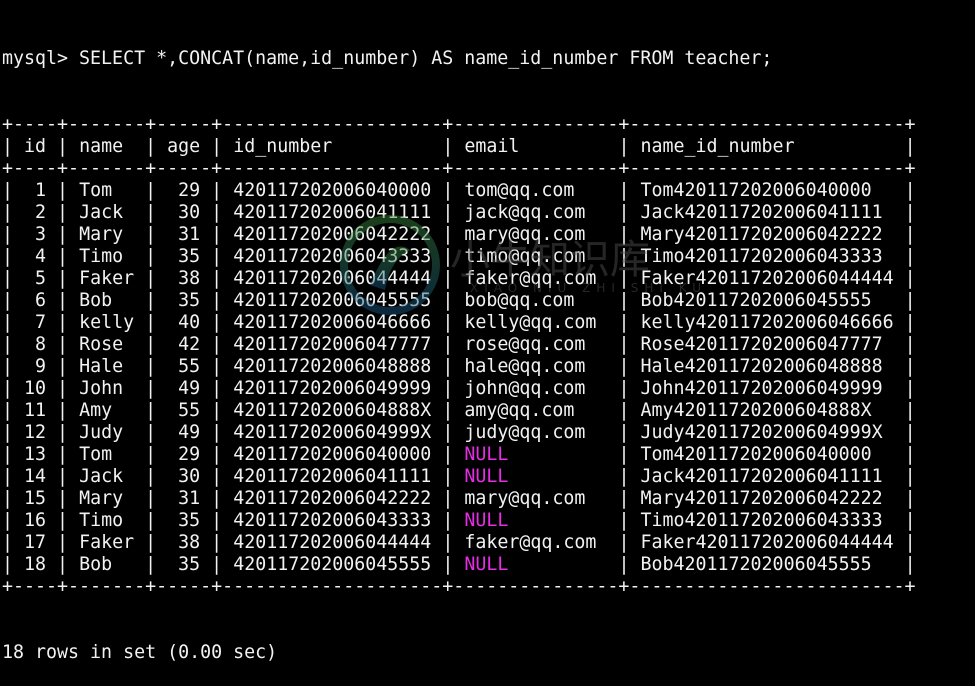  Describe the element at coordinates (332, 410) in the screenshot. I see `cell-id-number: 42011720200604888X` at that location.